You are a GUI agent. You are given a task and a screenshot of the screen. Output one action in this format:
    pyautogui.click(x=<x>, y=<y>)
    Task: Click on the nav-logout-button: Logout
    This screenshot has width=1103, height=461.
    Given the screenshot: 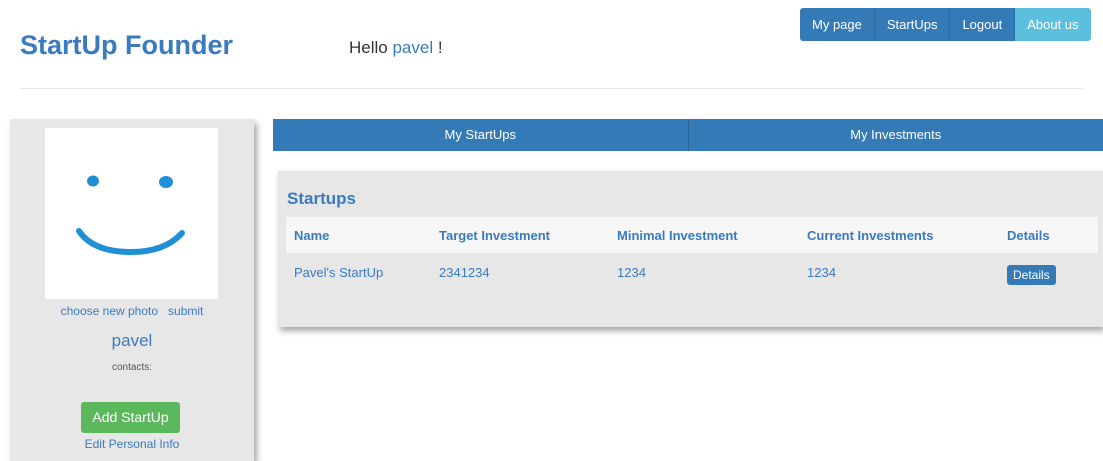 What is the action you would take?
    pyautogui.click(x=983, y=24)
    